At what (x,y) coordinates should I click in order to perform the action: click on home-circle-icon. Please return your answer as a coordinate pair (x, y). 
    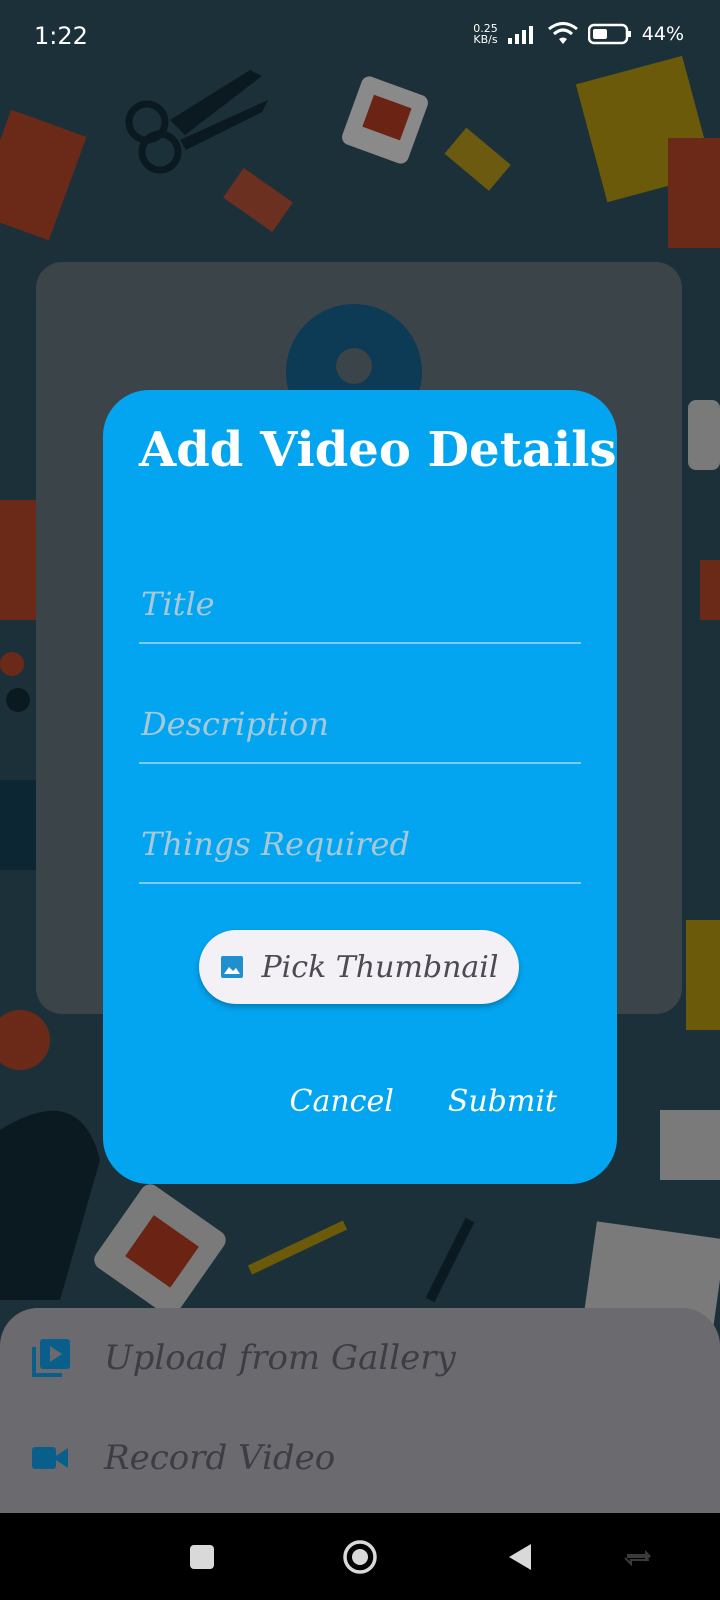
    Looking at the image, I should click on (360, 1556).